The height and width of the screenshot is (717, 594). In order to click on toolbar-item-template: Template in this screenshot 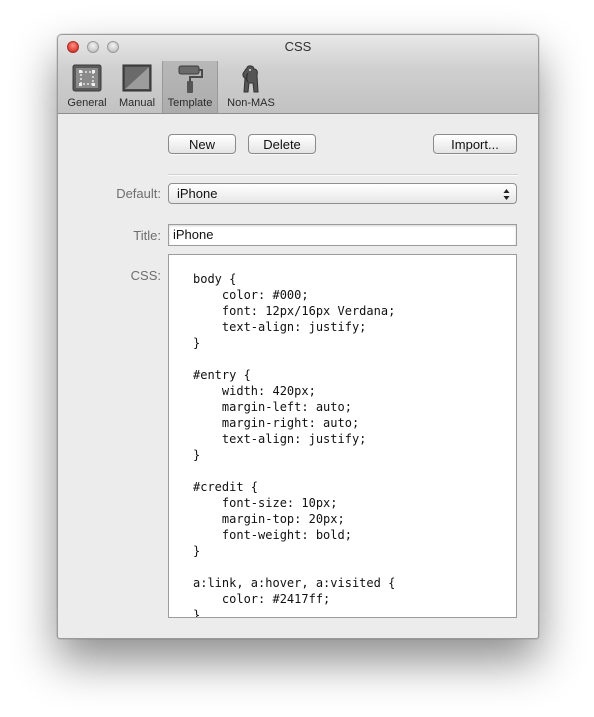, I will do `click(190, 87)`.